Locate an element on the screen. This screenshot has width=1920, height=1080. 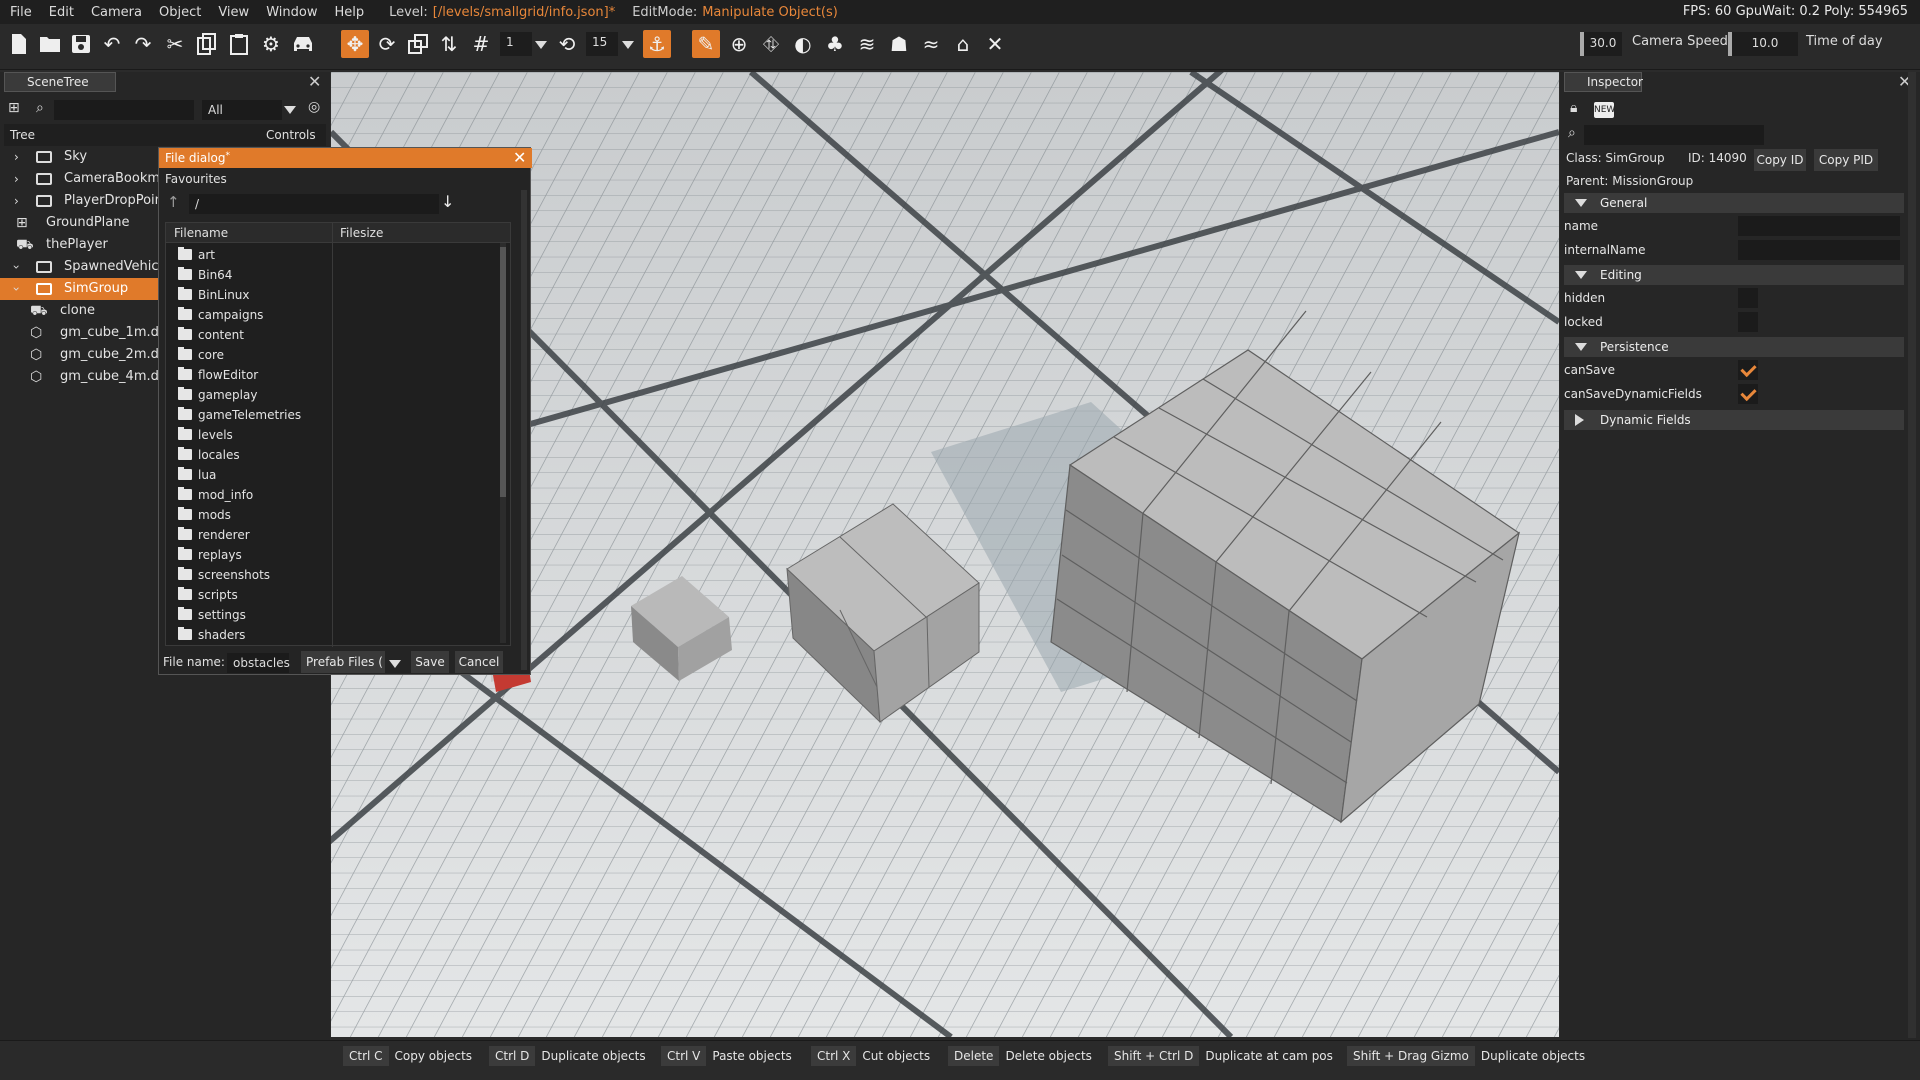
radio-target-icon: ◎ is located at coordinates (314, 107).